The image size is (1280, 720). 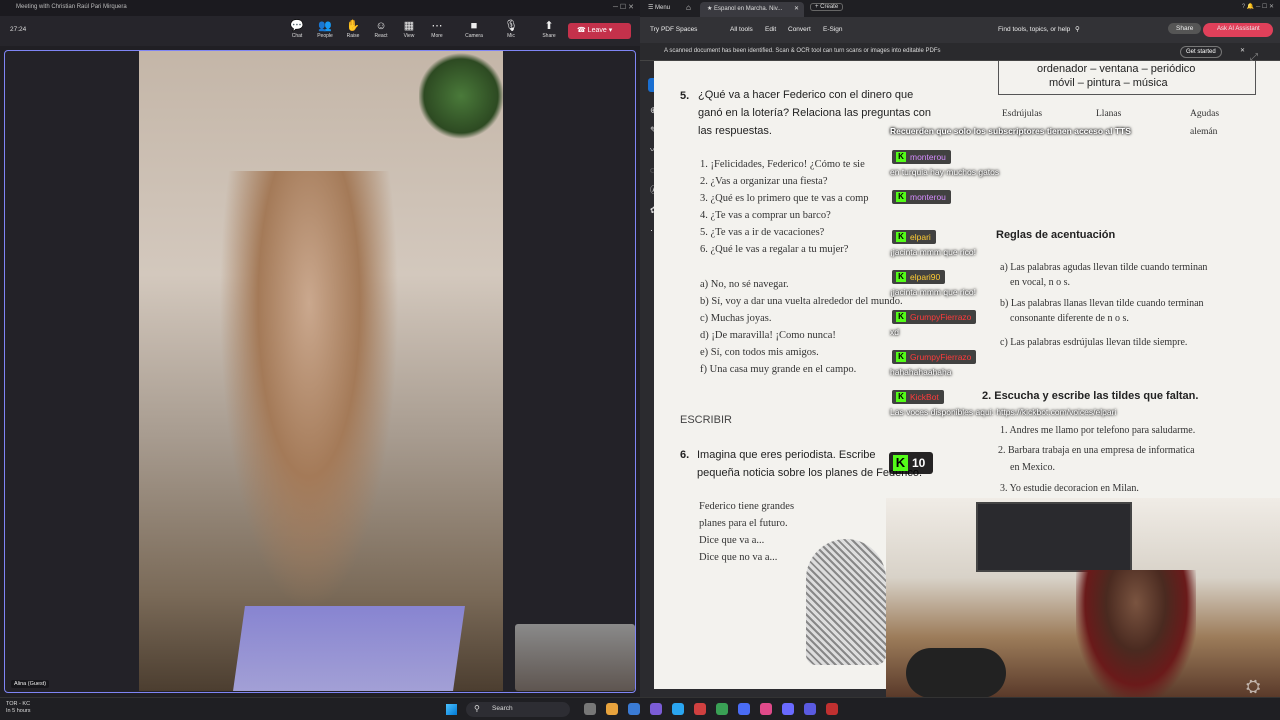 I want to click on chat-username-text: KickBot, so click(x=924, y=397).